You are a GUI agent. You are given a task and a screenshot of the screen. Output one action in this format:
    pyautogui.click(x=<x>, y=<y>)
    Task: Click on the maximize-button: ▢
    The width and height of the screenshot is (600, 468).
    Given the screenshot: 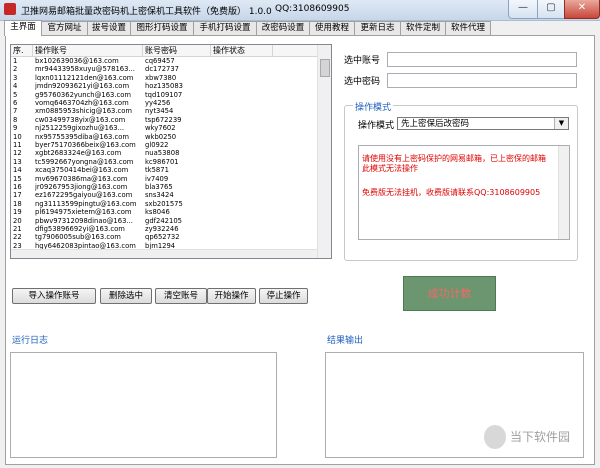 What is the action you would take?
    pyautogui.click(x=551, y=9)
    